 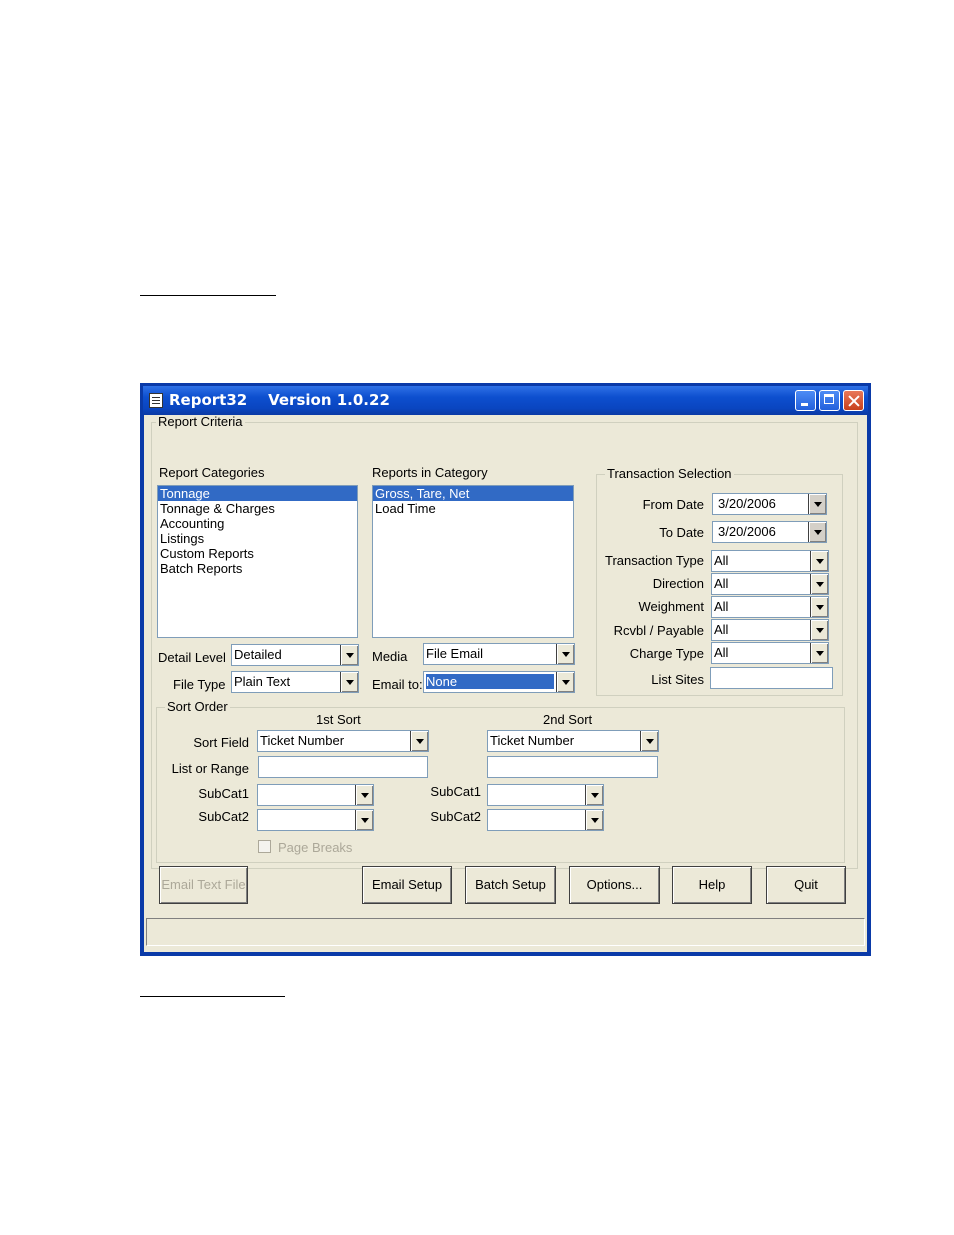 What do you see at coordinates (315, 795) in the screenshot?
I see `first-subcat1-select` at bounding box center [315, 795].